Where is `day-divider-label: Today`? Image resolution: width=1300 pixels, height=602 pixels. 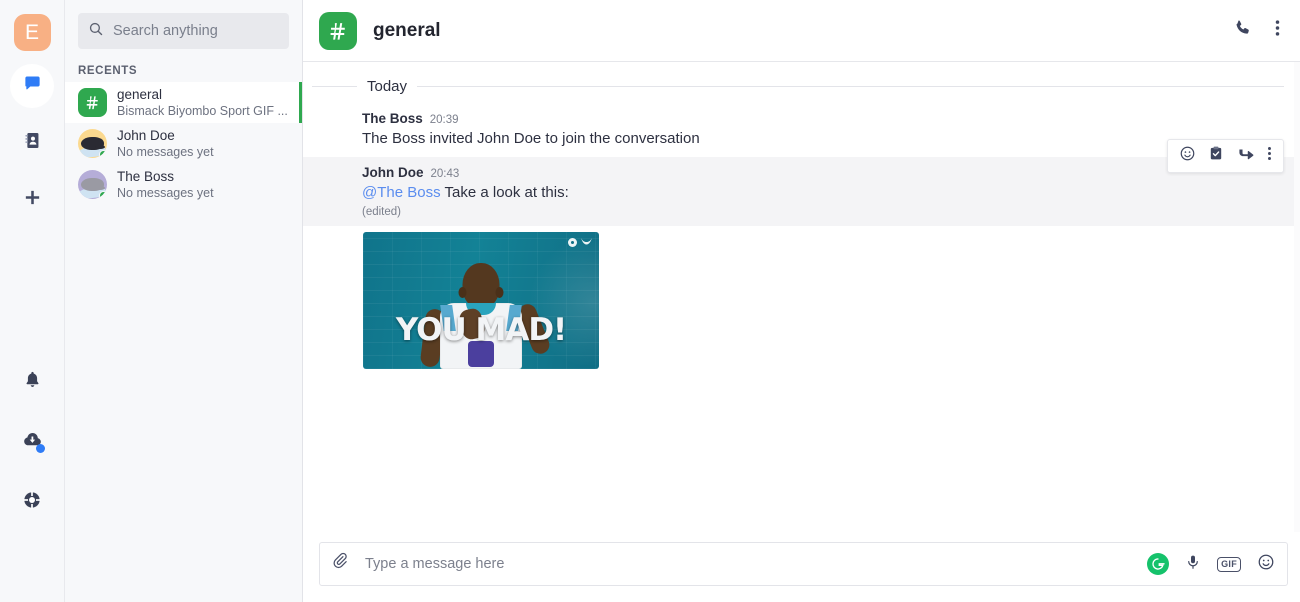
day-divider-label: Today is located at coordinates (387, 86).